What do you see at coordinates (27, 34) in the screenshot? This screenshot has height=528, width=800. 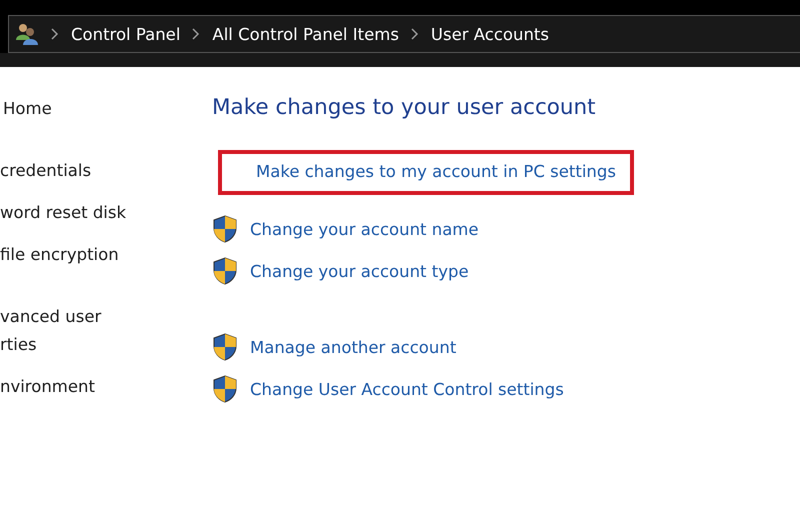 I see `users-icon` at bounding box center [27, 34].